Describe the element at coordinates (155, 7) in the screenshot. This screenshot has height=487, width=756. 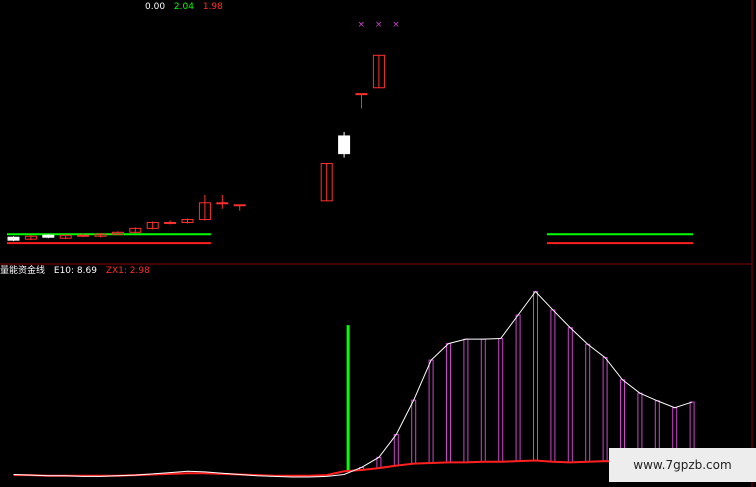
I see `header-value-1: 0.00` at that location.